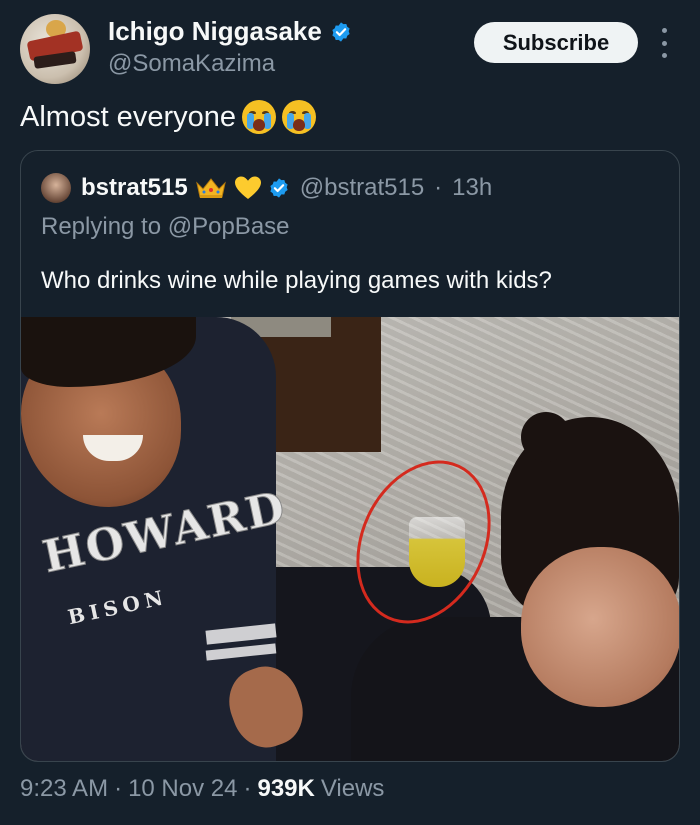 This screenshot has height=825, width=700. I want to click on photo-girl-bun, so click(546, 437).